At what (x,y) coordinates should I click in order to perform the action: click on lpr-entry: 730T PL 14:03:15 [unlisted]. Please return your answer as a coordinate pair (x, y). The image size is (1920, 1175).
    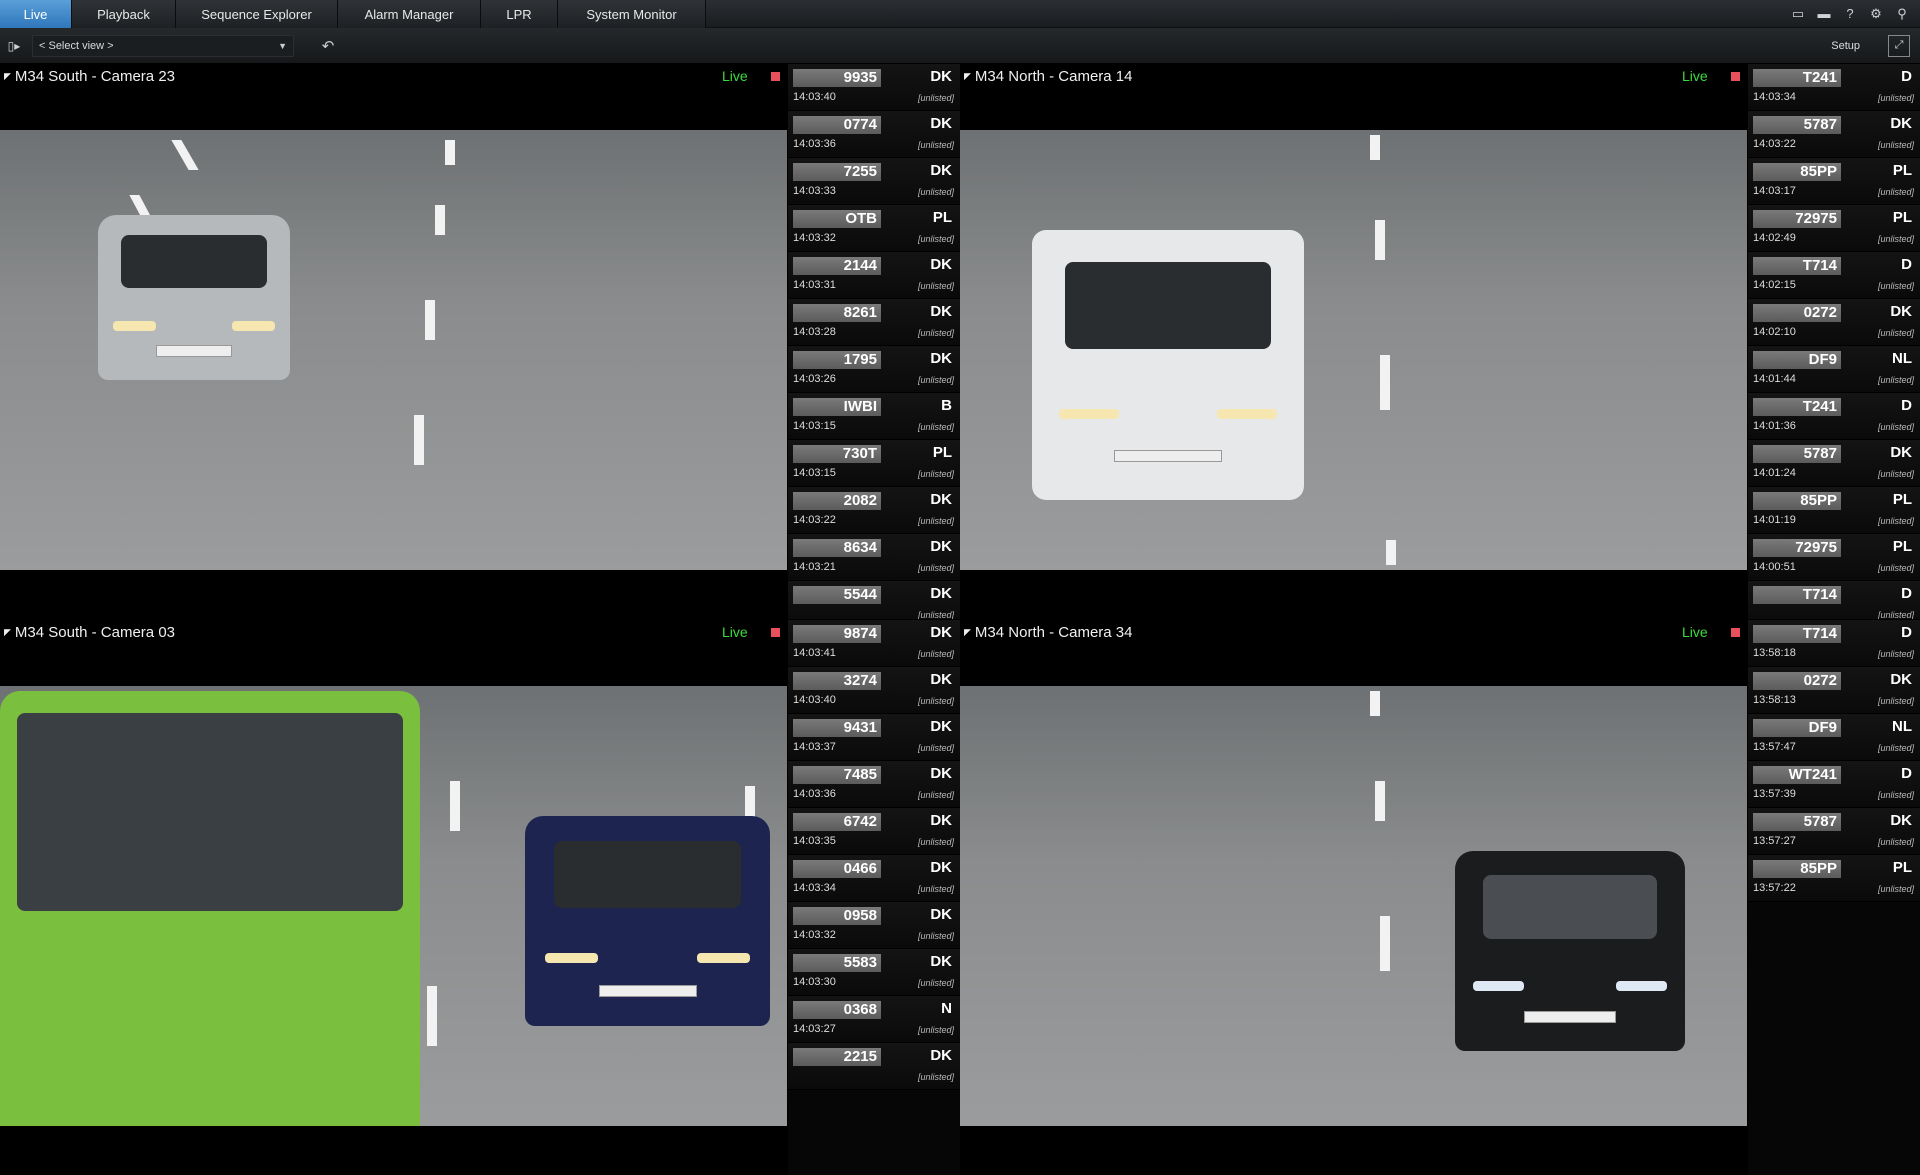
    Looking at the image, I should click on (874, 463).